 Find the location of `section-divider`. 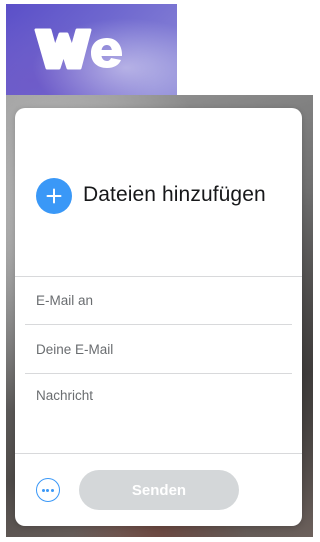

section-divider is located at coordinates (158, 276).